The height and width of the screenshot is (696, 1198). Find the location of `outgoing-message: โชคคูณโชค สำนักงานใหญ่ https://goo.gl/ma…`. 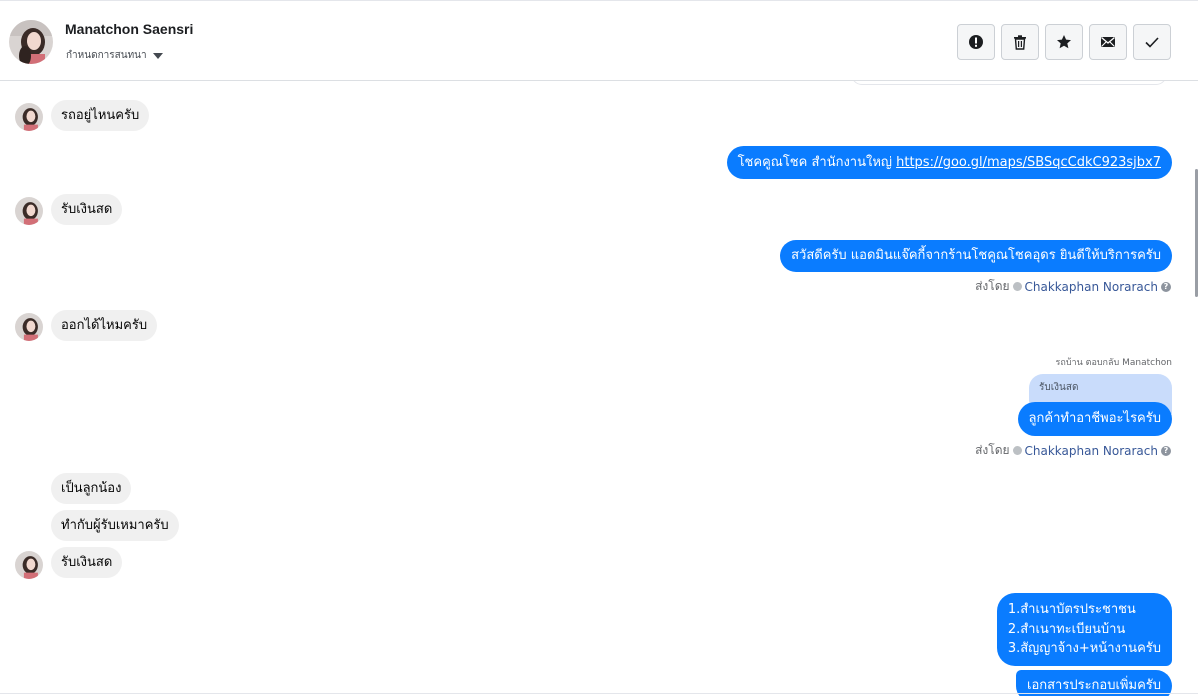

outgoing-message: โชคคูณโชค สำนักงานใหญ่ https://goo.gl/ma… is located at coordinates (949, 162).